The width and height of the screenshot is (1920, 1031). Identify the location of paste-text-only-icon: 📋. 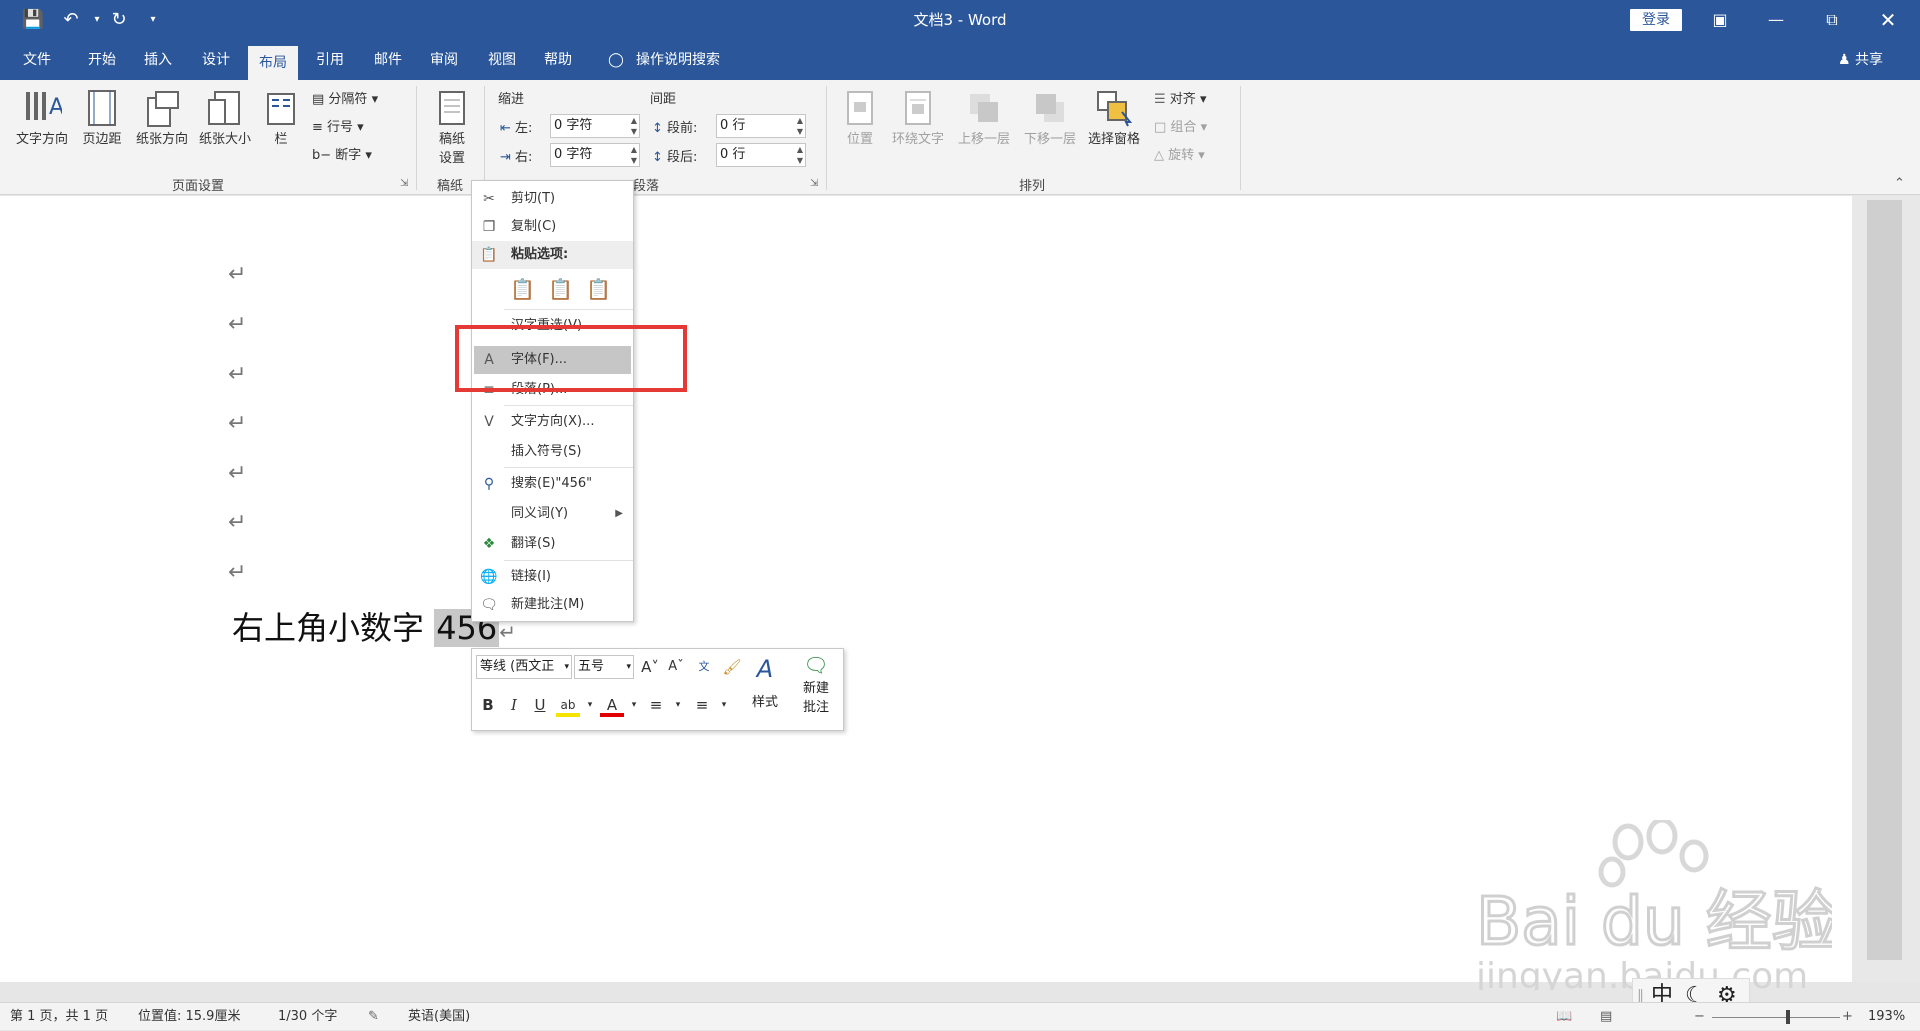
(598, 289).